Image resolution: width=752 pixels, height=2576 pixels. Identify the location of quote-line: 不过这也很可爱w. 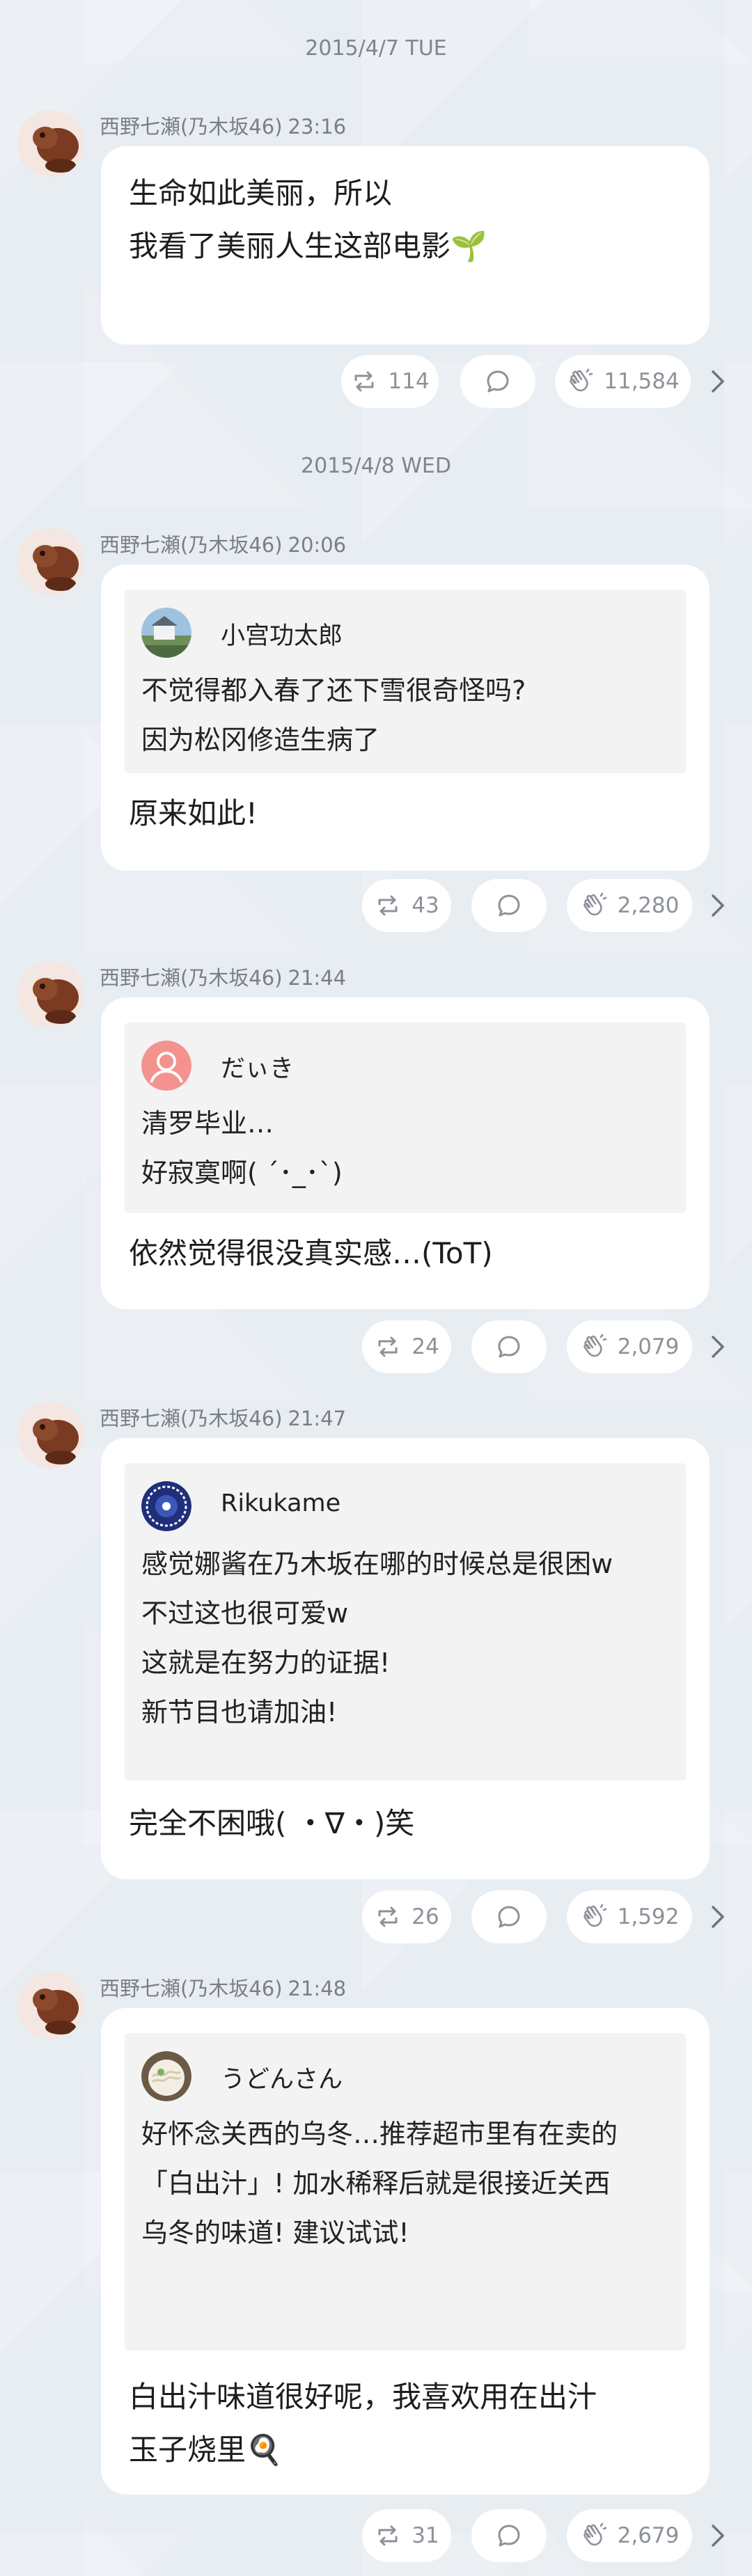
(245, 1613).